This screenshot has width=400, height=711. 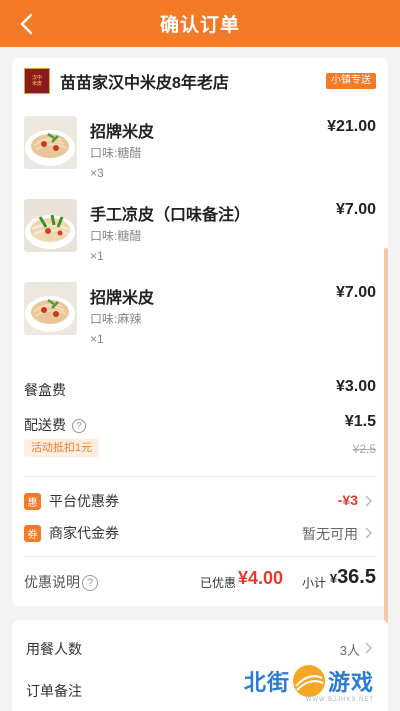 I want to click on merchant-coupon-value: 暂无可用, so click(x=330, y=534).